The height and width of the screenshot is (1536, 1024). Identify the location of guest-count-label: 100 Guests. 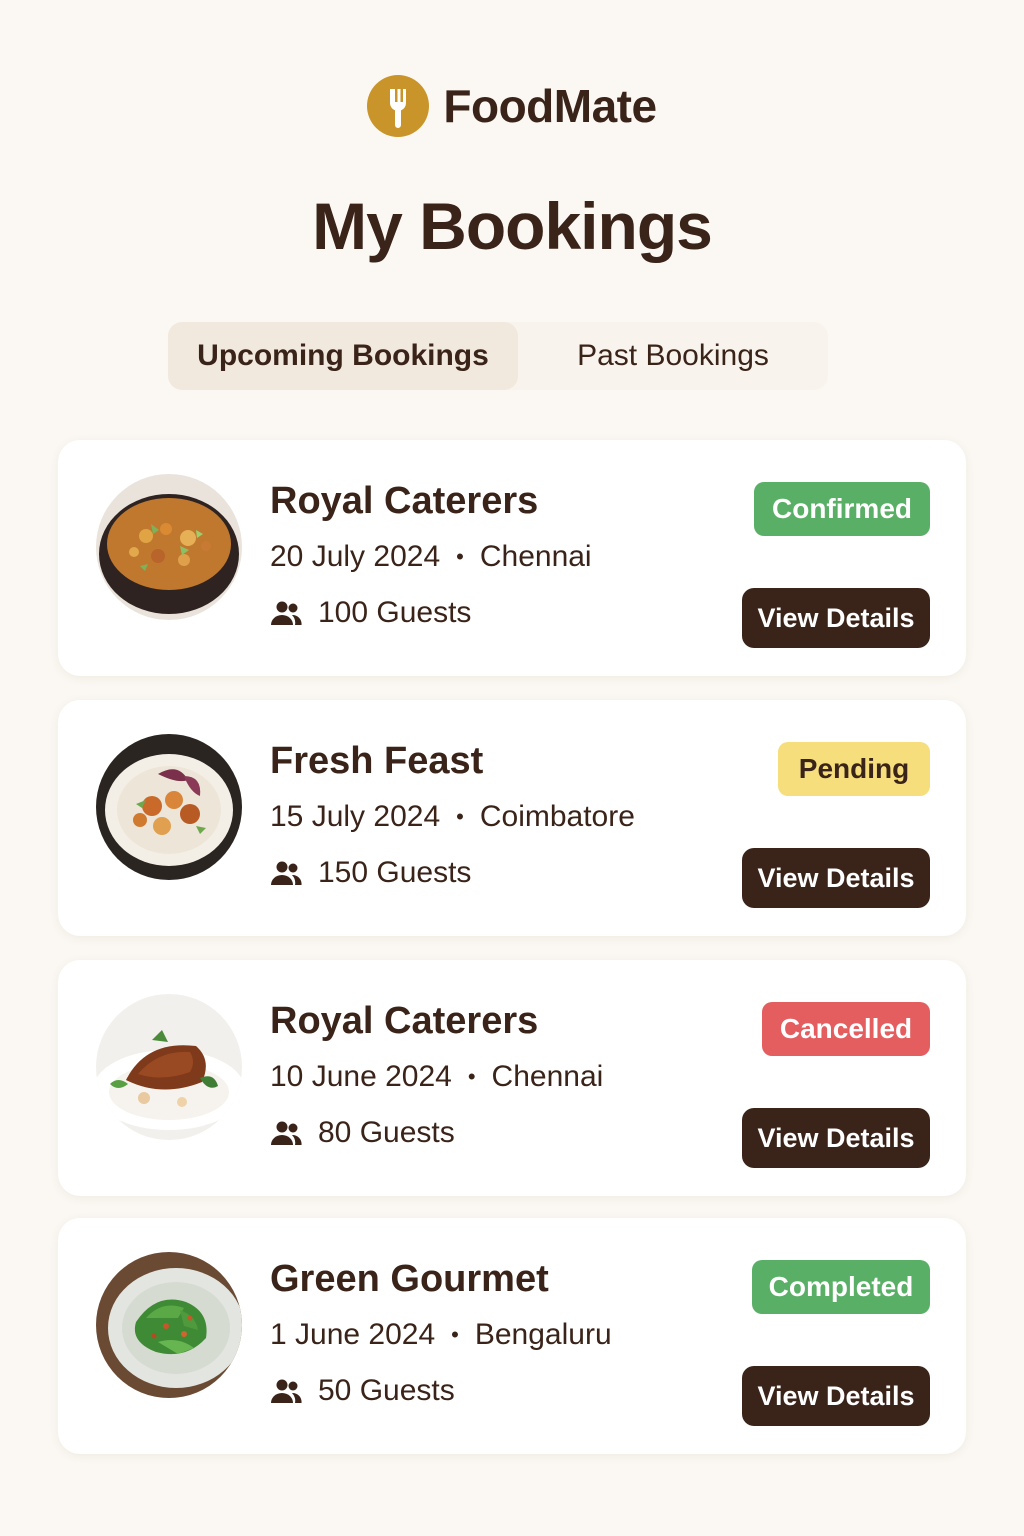
(395, 612).